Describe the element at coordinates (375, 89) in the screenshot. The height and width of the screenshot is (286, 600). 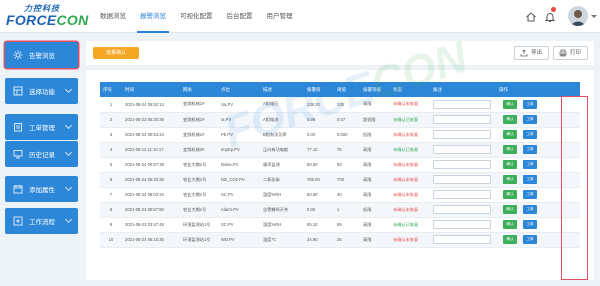
I see `column-header: 报警等级` at that location.